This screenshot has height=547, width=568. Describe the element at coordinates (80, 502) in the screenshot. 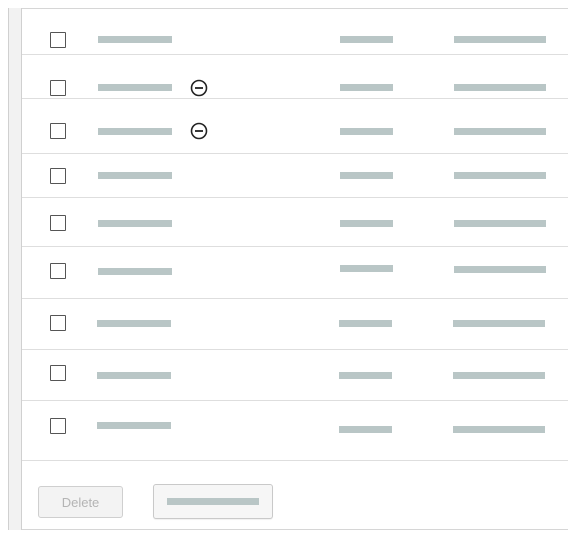

I see `delete-button: Delete` at that location.